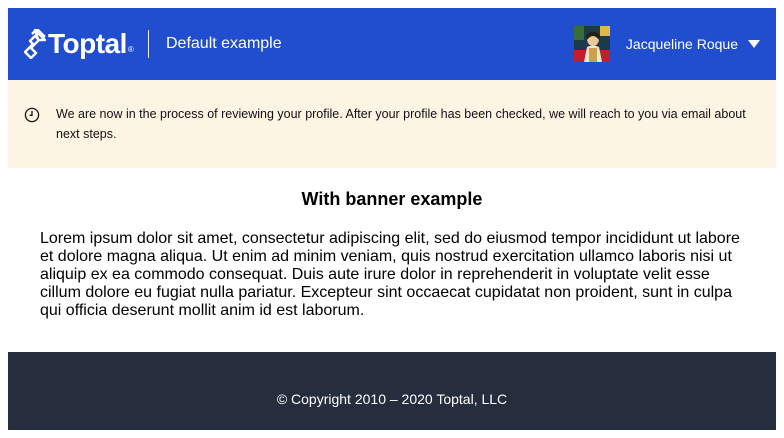 The height and width of the screenshot is (438, 784). Describe the element at coordinates (32, 115) in the screenshot. I see `clock-icon` at that location.